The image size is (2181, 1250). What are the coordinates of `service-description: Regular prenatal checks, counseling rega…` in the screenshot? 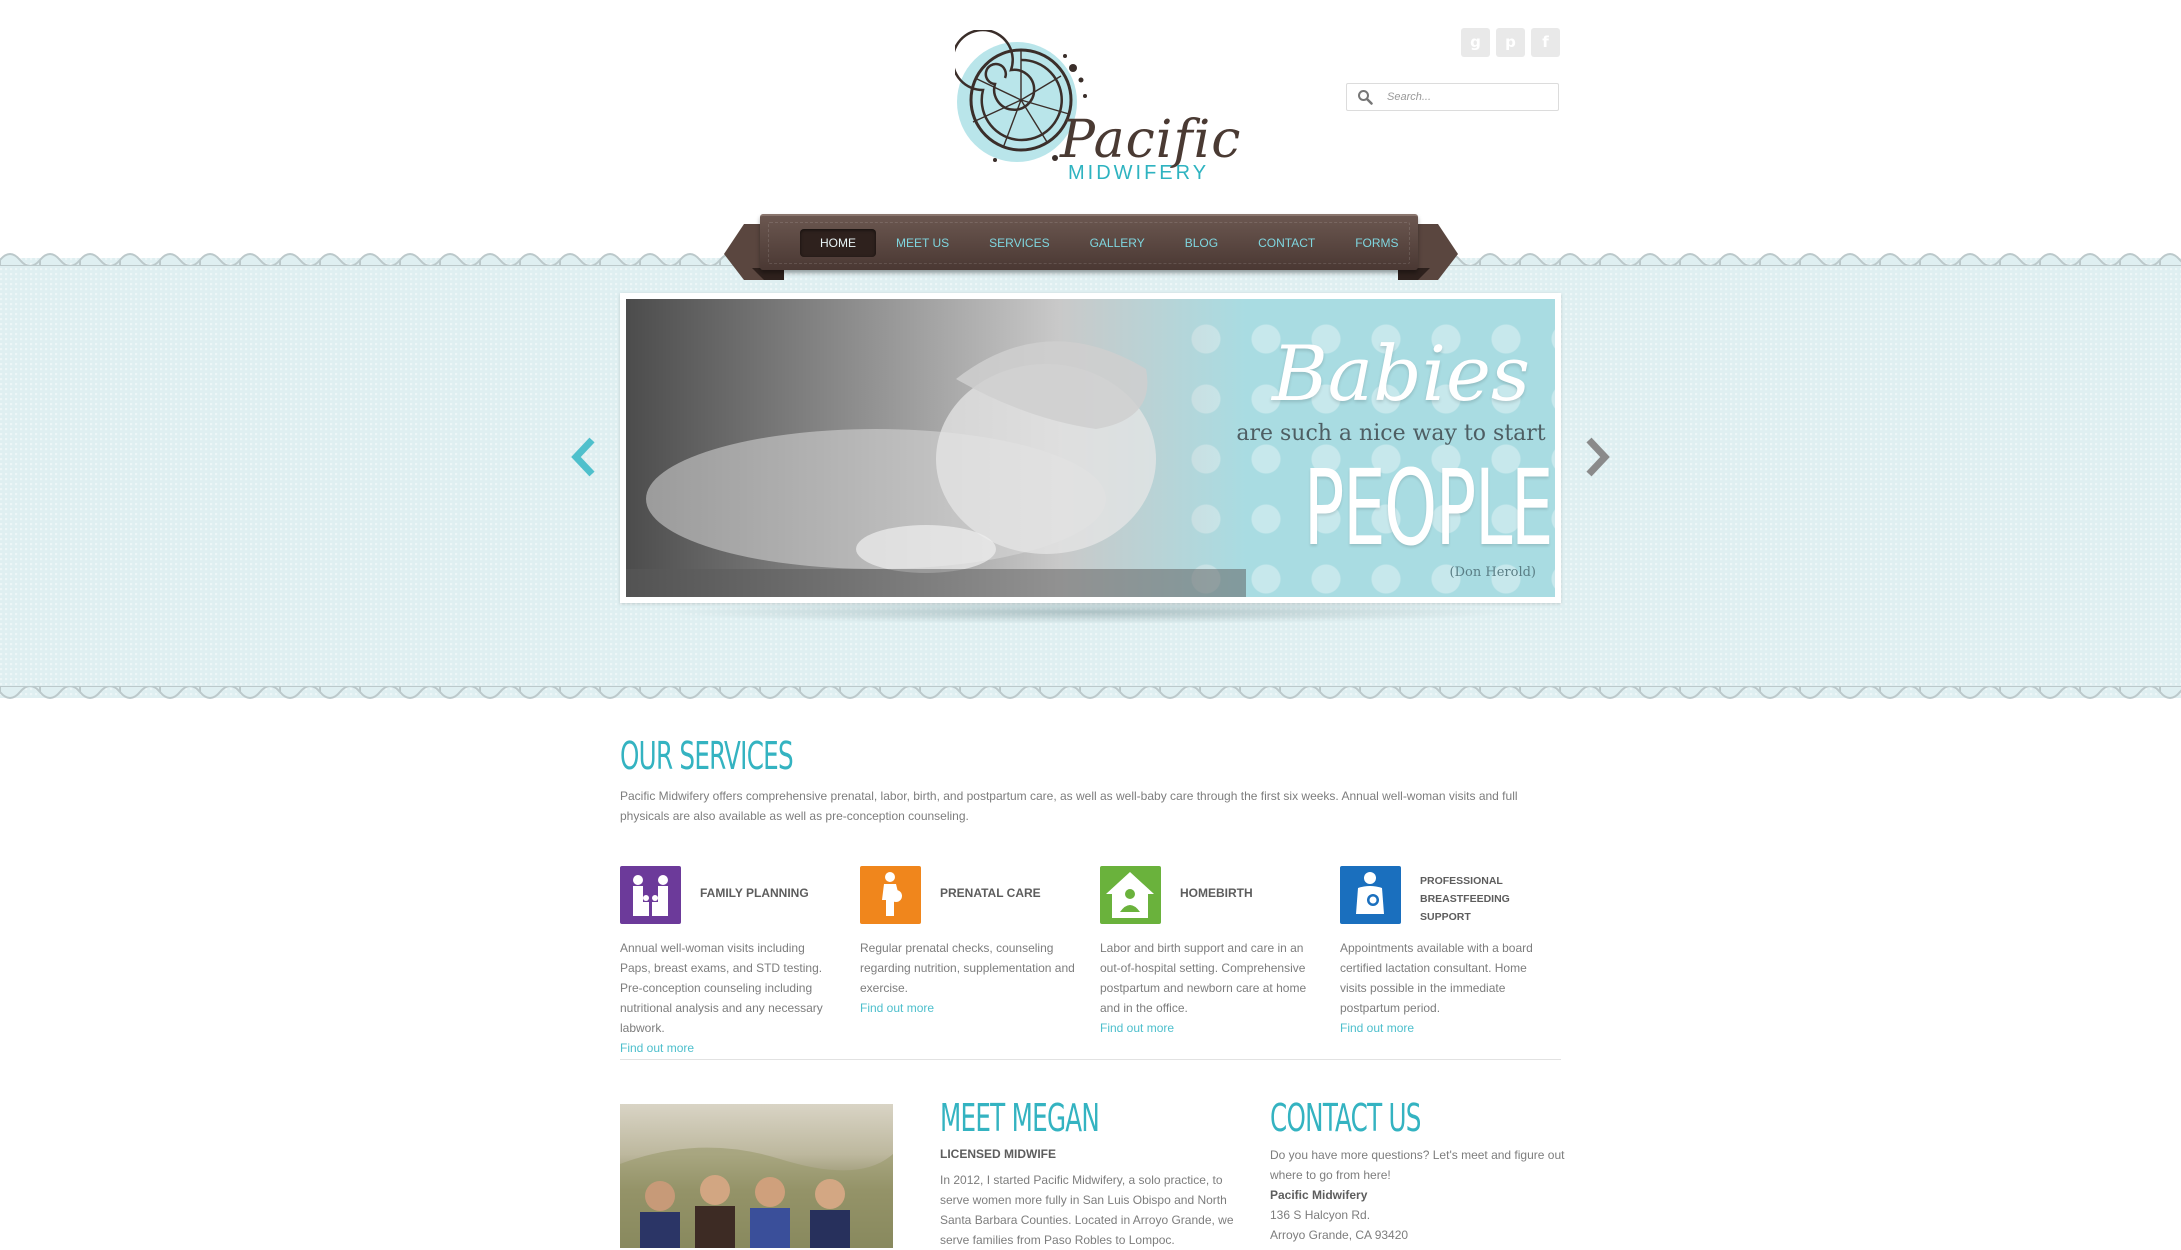 It's located at (967, 978).